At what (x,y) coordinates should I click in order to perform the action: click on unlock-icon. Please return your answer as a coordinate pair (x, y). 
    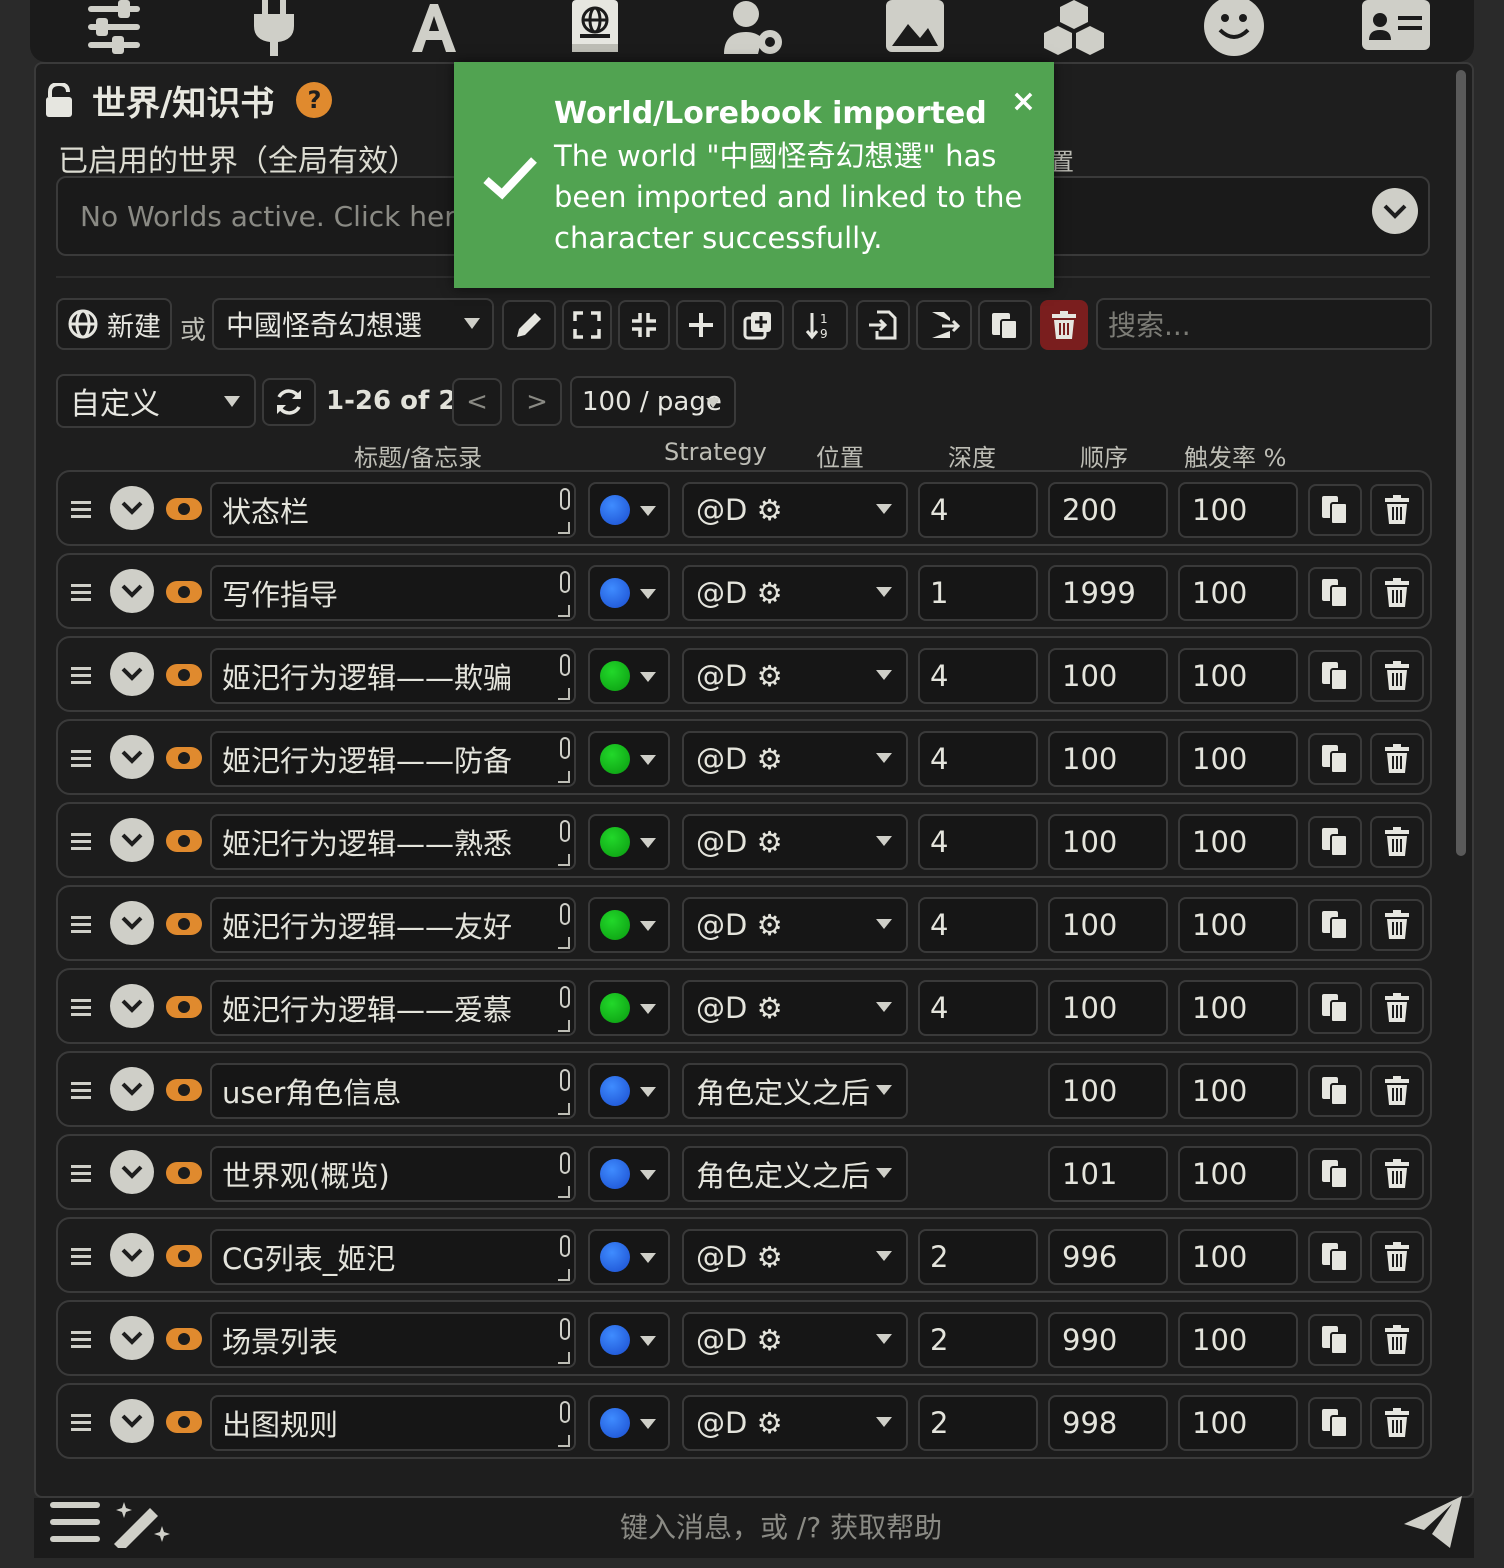
    Looking at the image, I should click on (59, 100).